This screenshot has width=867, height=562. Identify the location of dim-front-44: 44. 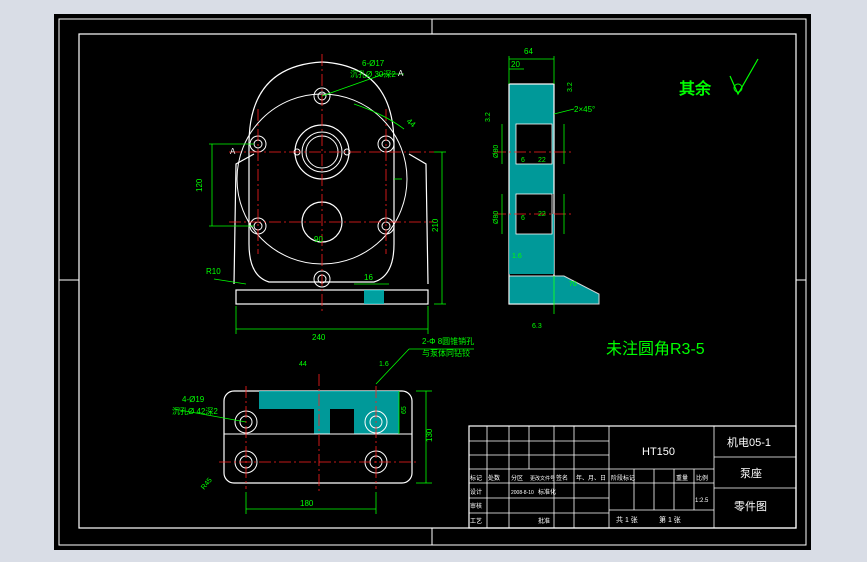
(411, 123).